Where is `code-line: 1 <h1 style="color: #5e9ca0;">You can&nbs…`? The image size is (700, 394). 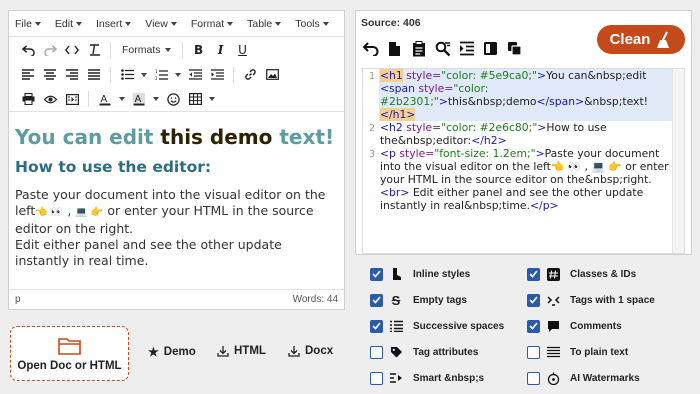 code-line: 1 <h1 style="color: #5e9ca0;">You can&nbs… is located at coordinates (518, 95).